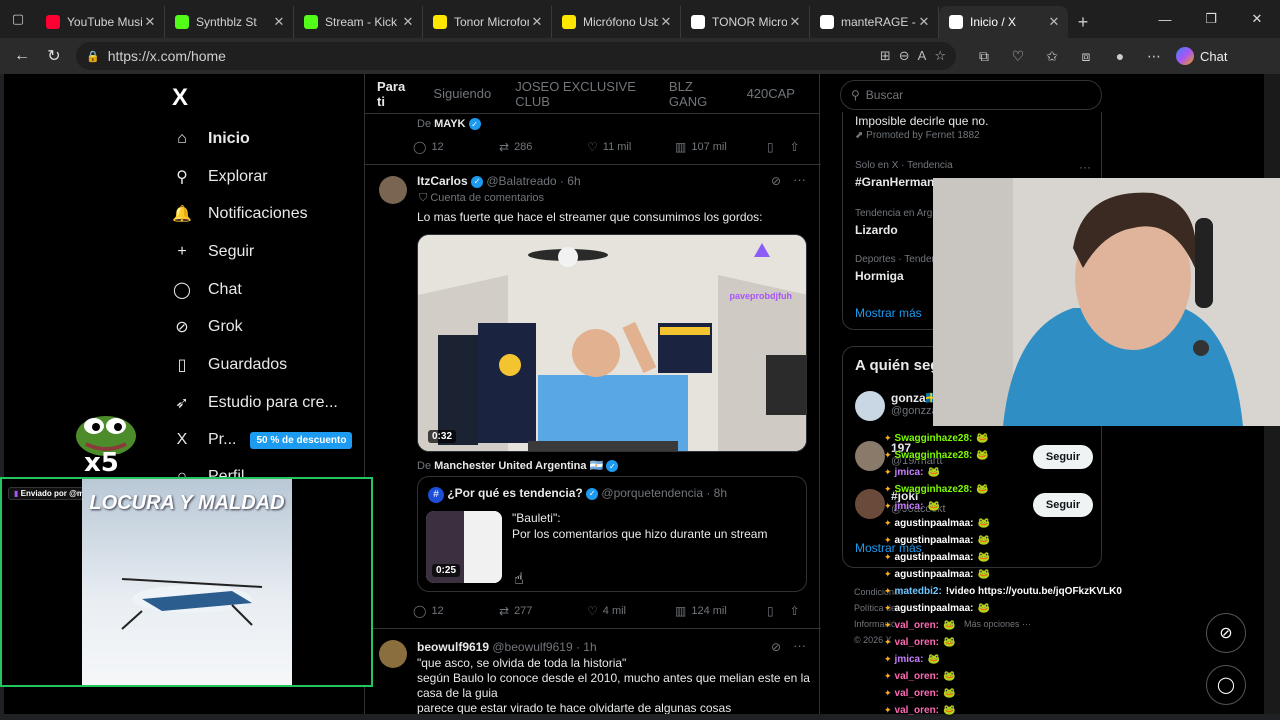 The height and width of the screenshot is (720, 1280). I want to click on zoom-icon: ⊖, so click(904, 56).